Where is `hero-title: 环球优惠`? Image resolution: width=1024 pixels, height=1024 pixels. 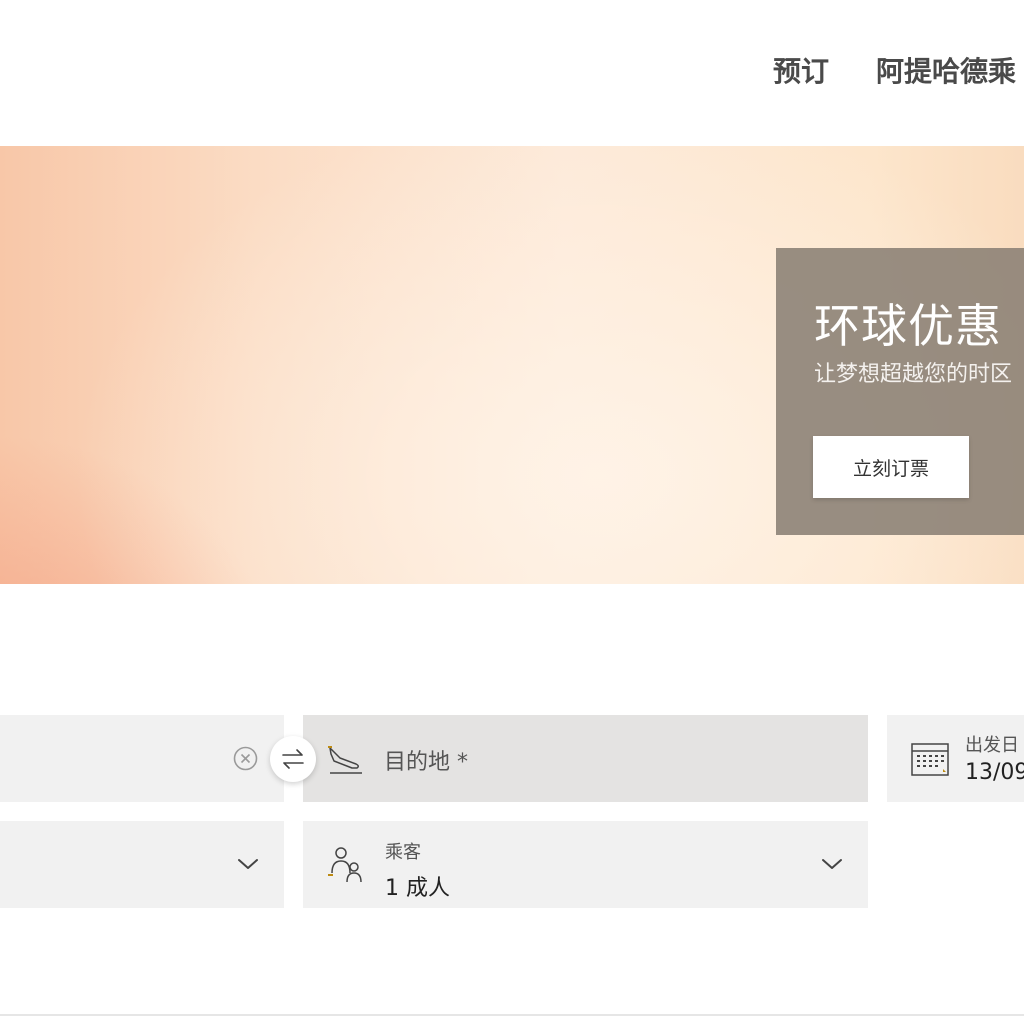 hero-title: 环球优惠 is located at coordinates (908, 326).